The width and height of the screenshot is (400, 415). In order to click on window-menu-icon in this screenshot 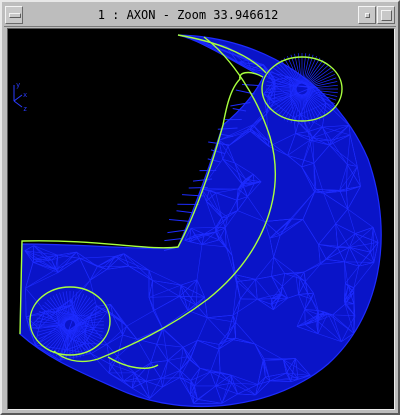, I will do `click(15, 15)`.